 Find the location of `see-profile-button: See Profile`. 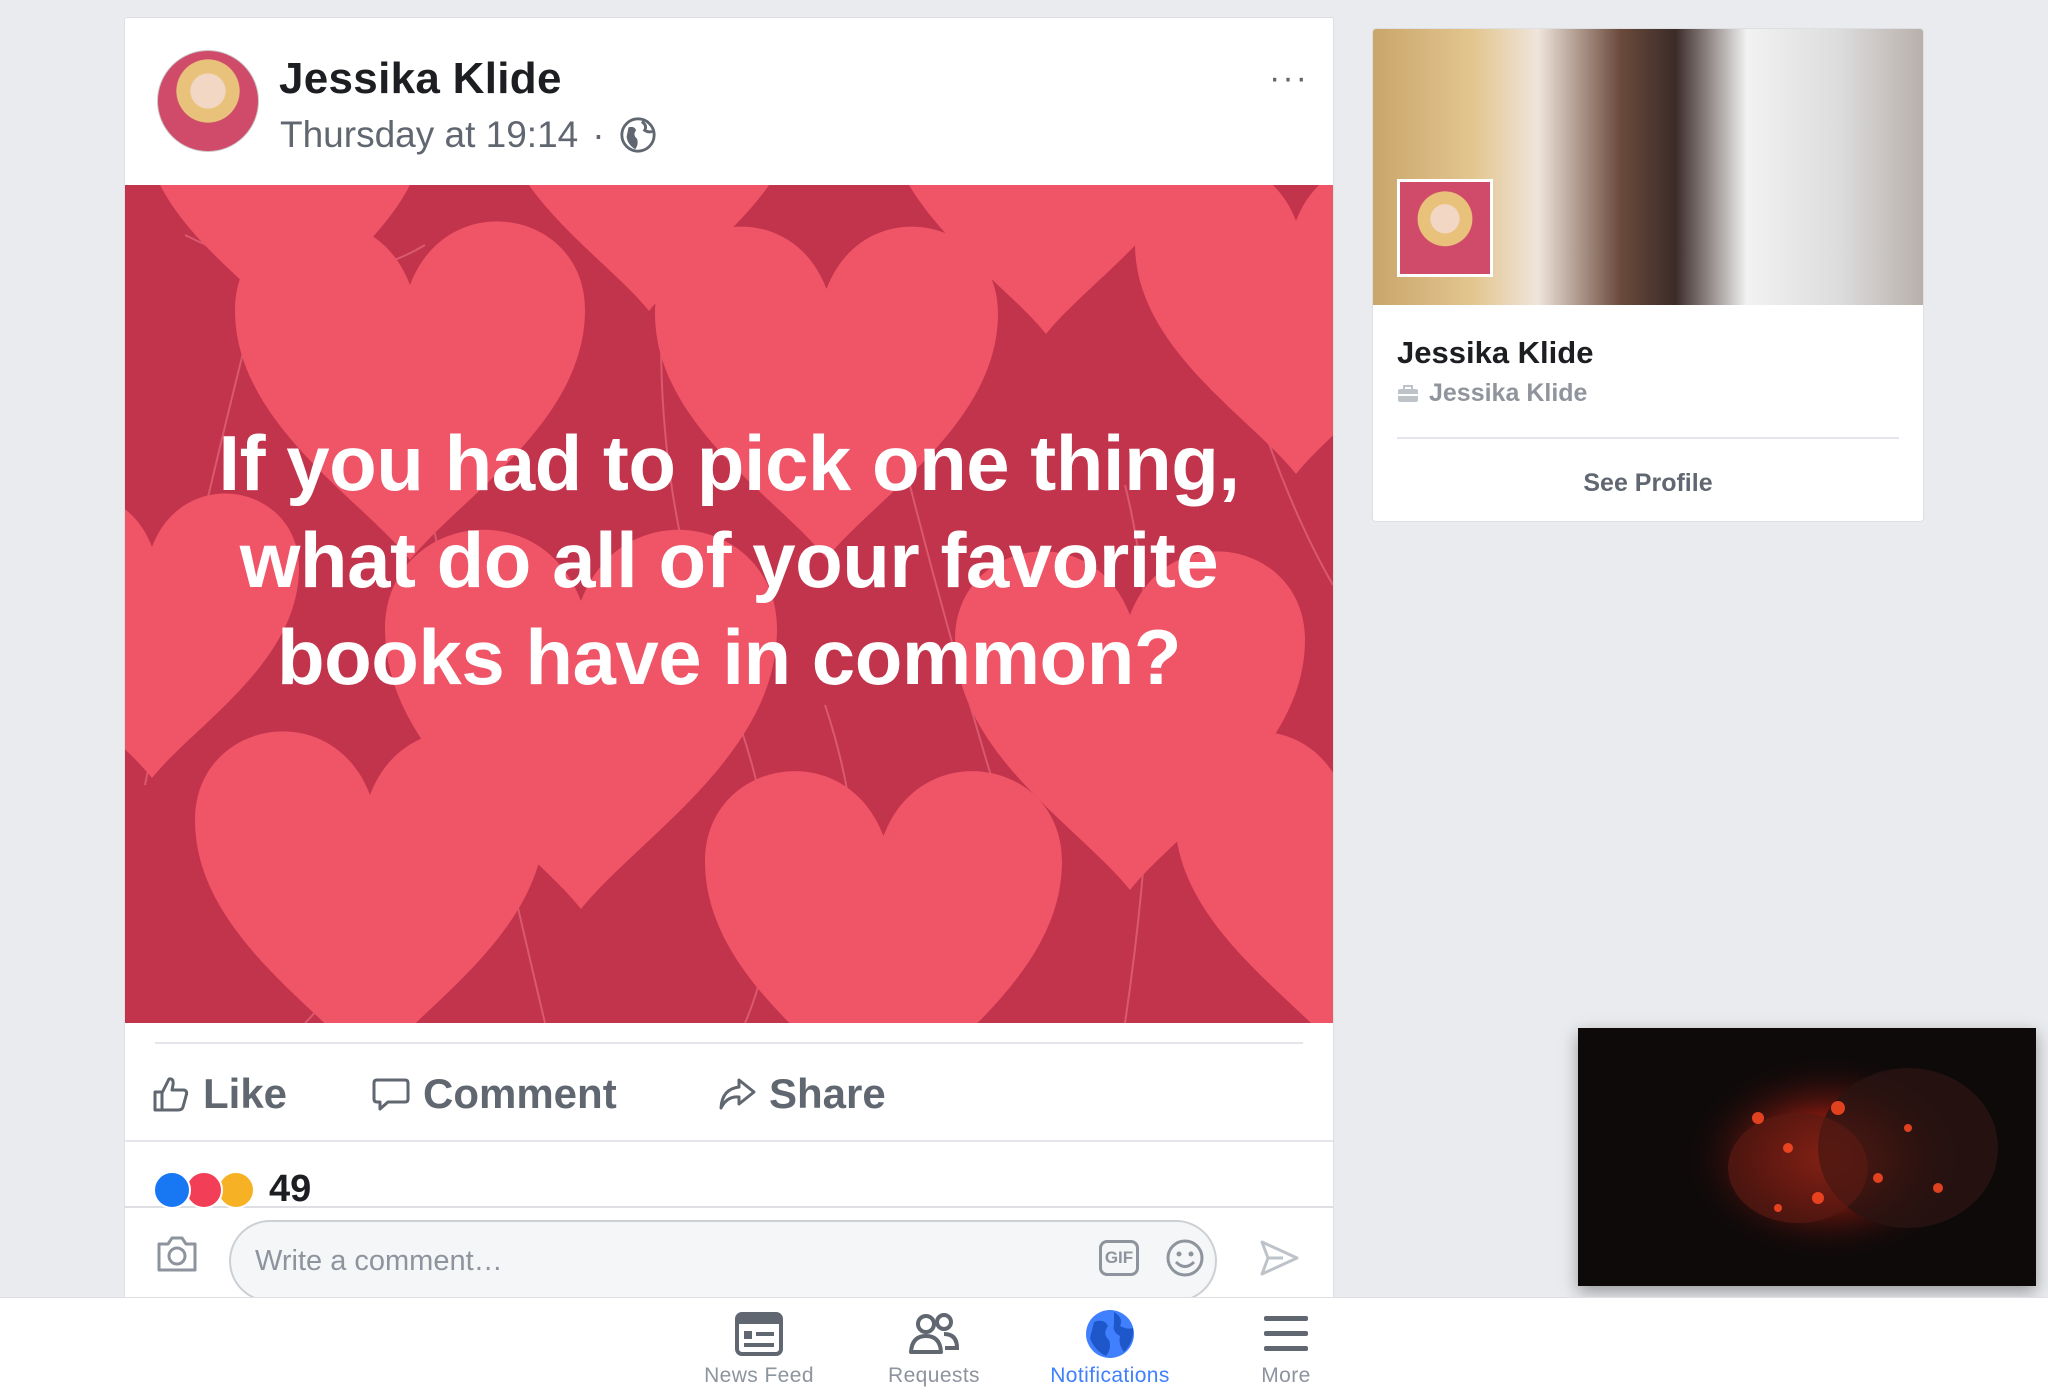

see-profile-button: See Profile is located at coordinates (1648, 483).